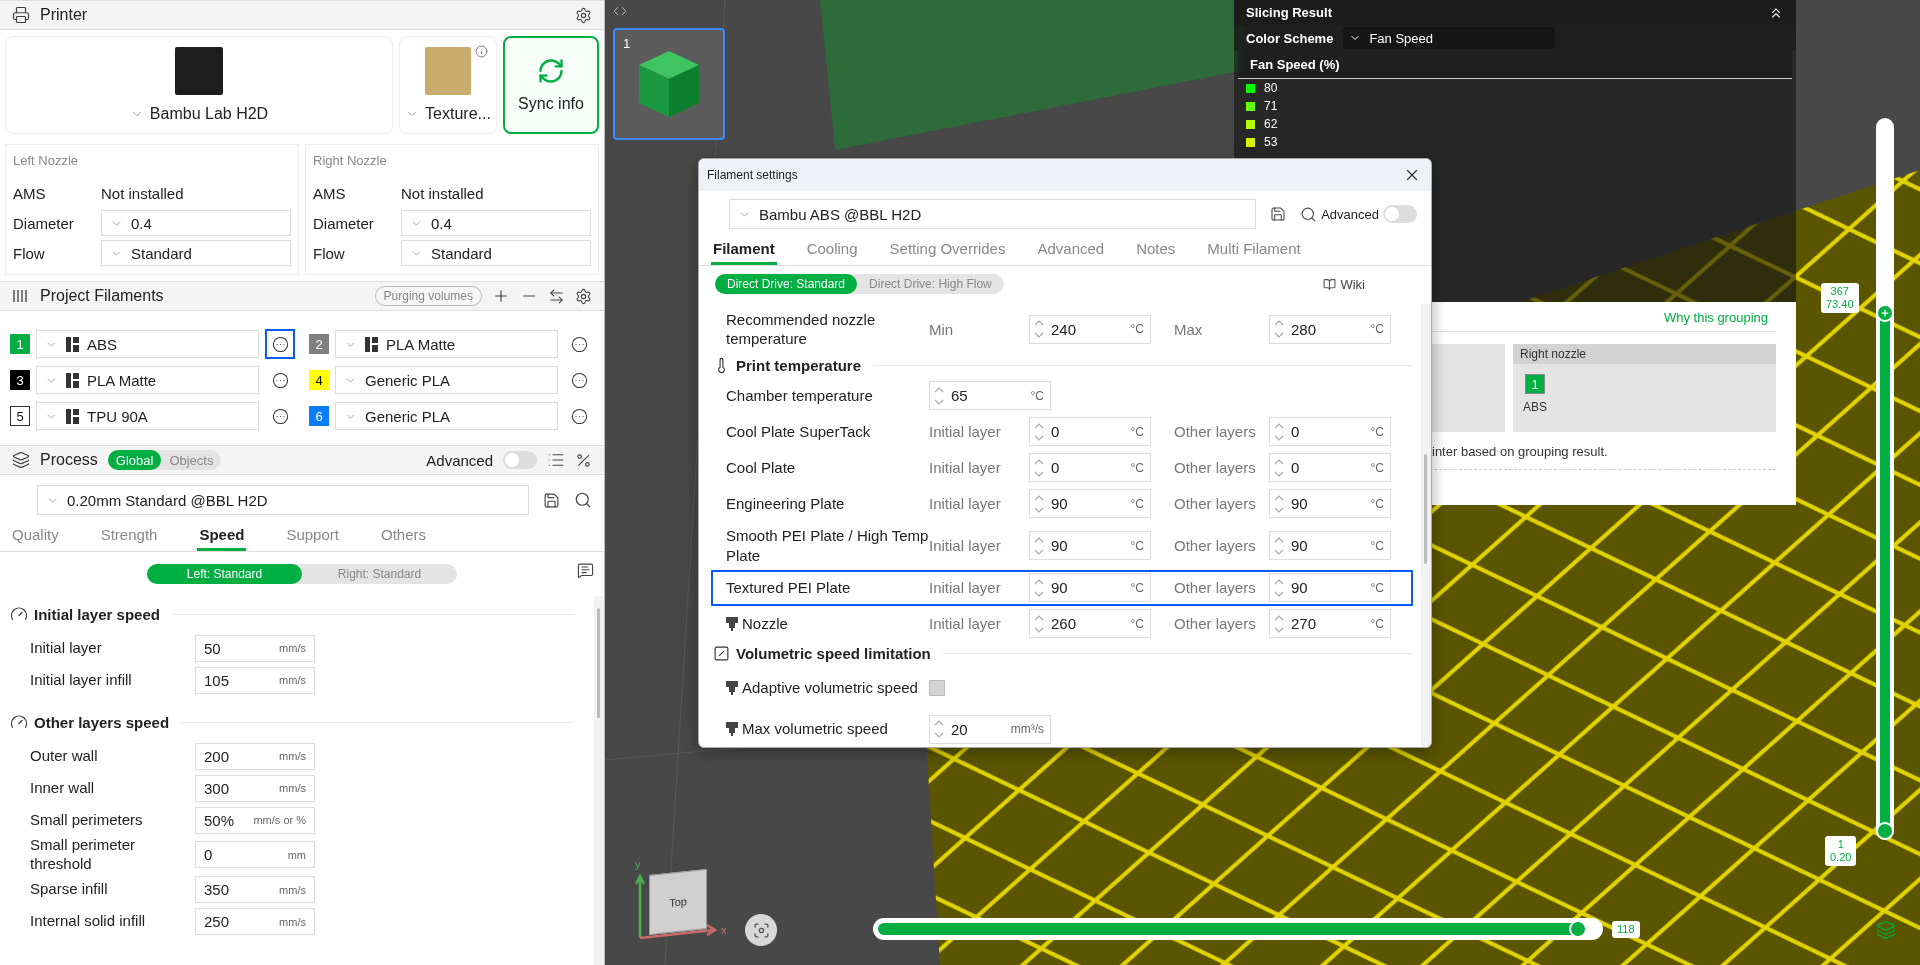 The image size is (1920, 965). Describe the element at coordinates (990, 395) in the screenshot. I see `temperature-input: 65 °C` at that location.